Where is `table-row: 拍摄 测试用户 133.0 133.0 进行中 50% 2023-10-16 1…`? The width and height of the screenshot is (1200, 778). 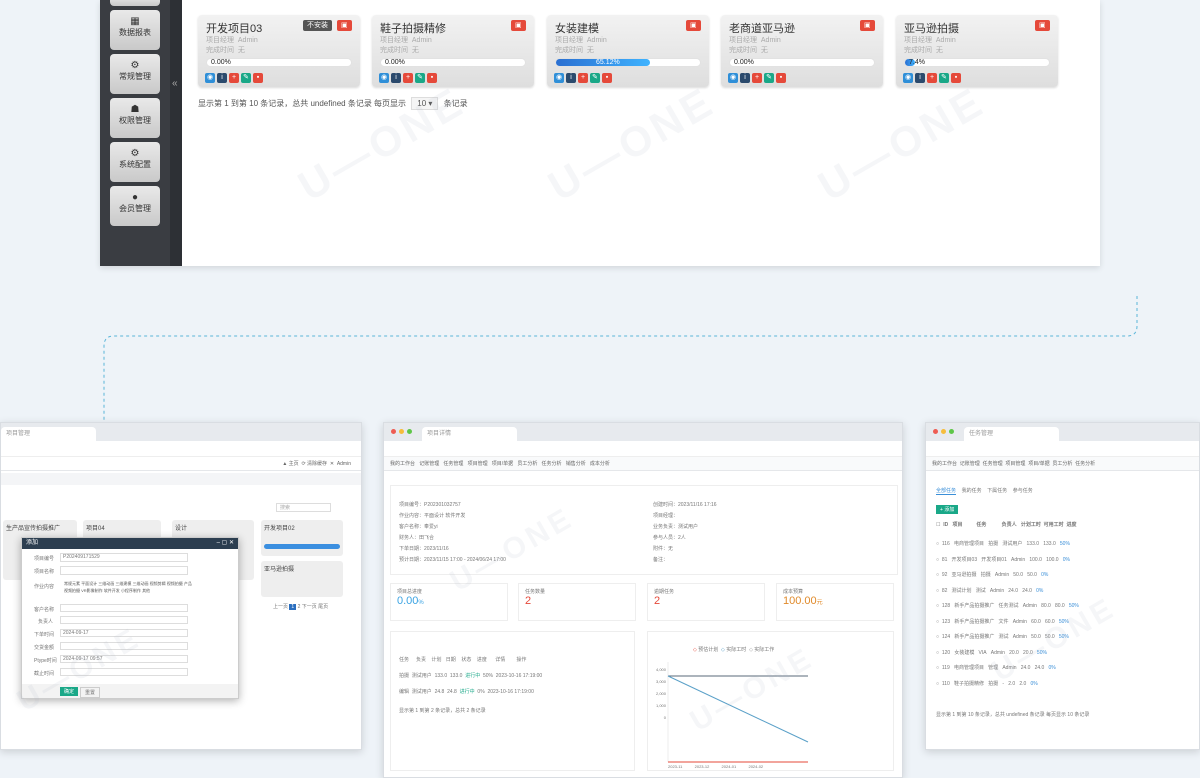 table-row: 拍摄 测试用户 133.0 133.0 进行中 50% 2023-10-16 1… is located at coordinates (470, 675).